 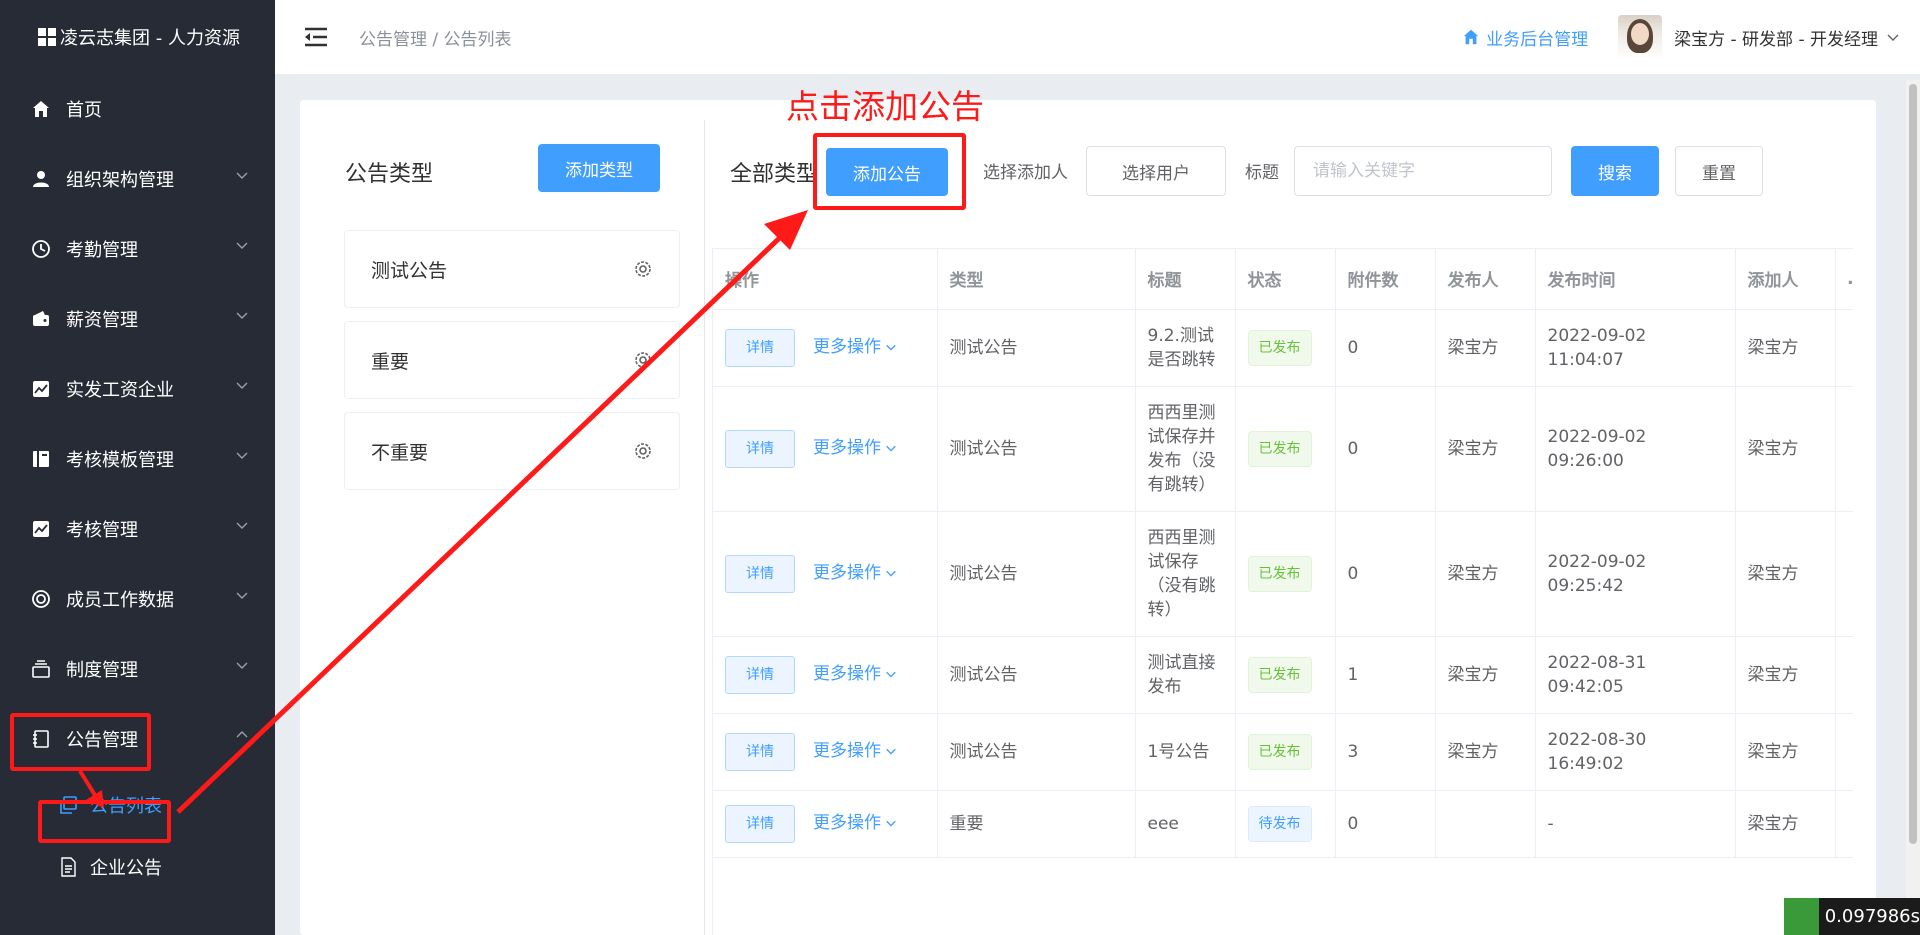 I want to click on sidebar-subitem-company-notice: 企业公告, so click(x=137, y=867).